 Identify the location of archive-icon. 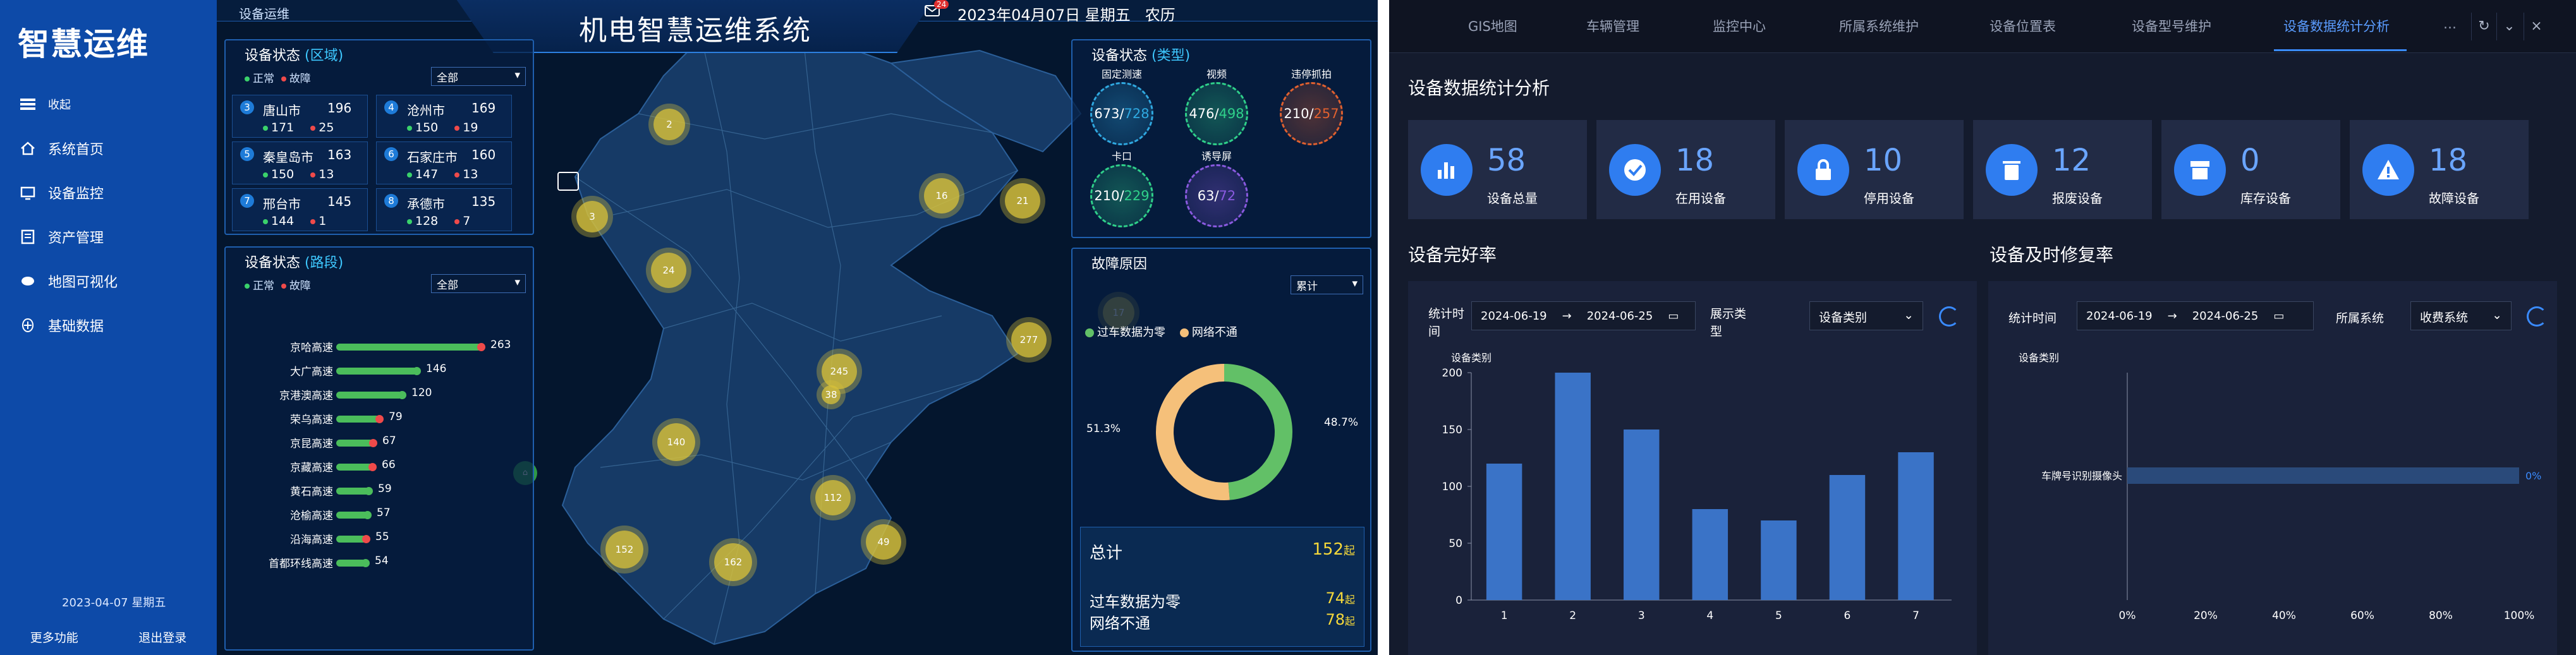
(2199, 170).